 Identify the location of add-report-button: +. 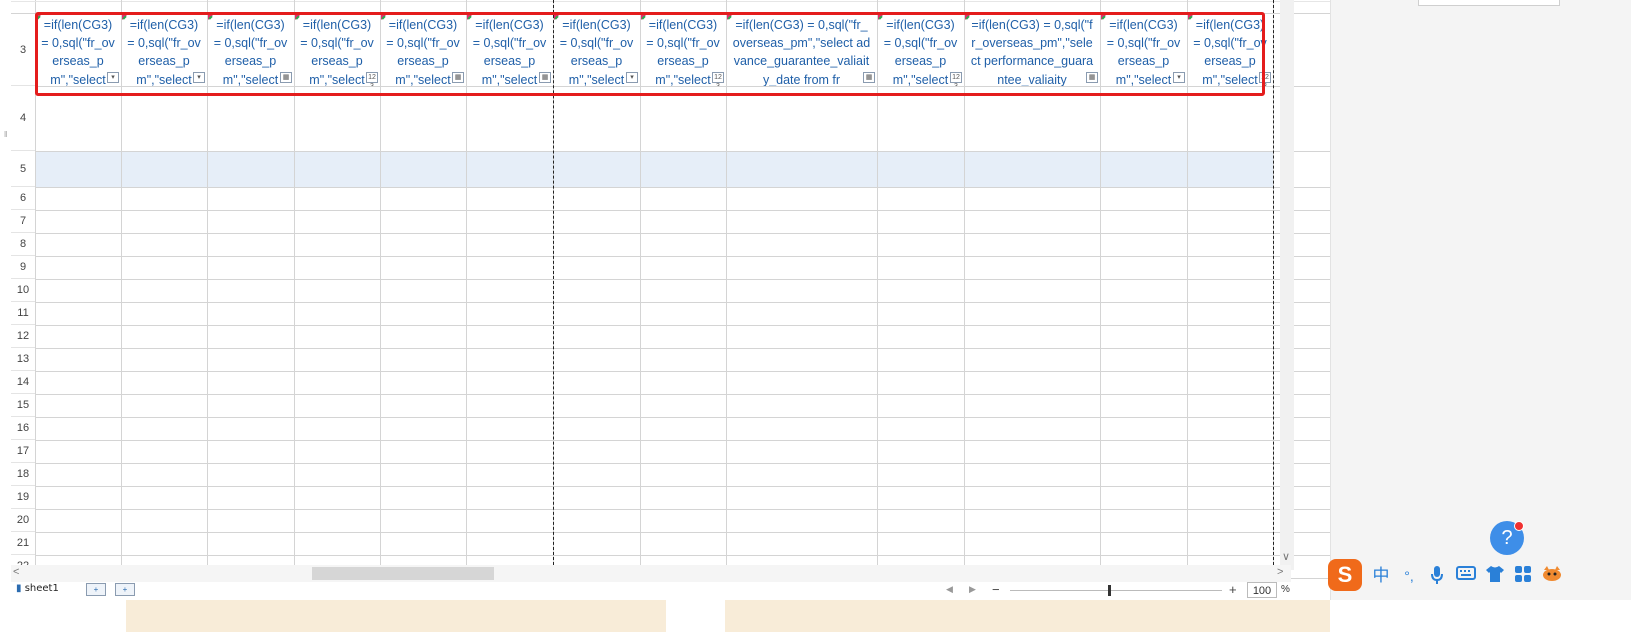
(125, 589).